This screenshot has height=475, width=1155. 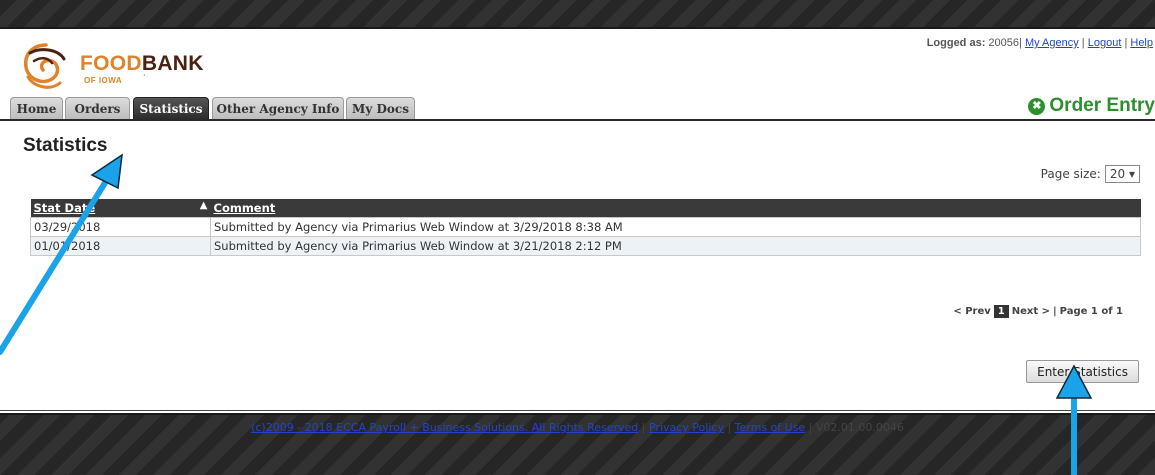 What do you see at coordinates (278, 108) in the screenshot?
I see `tab-other-agency-info: Other Agency Info` at bounding box center [278, 108].